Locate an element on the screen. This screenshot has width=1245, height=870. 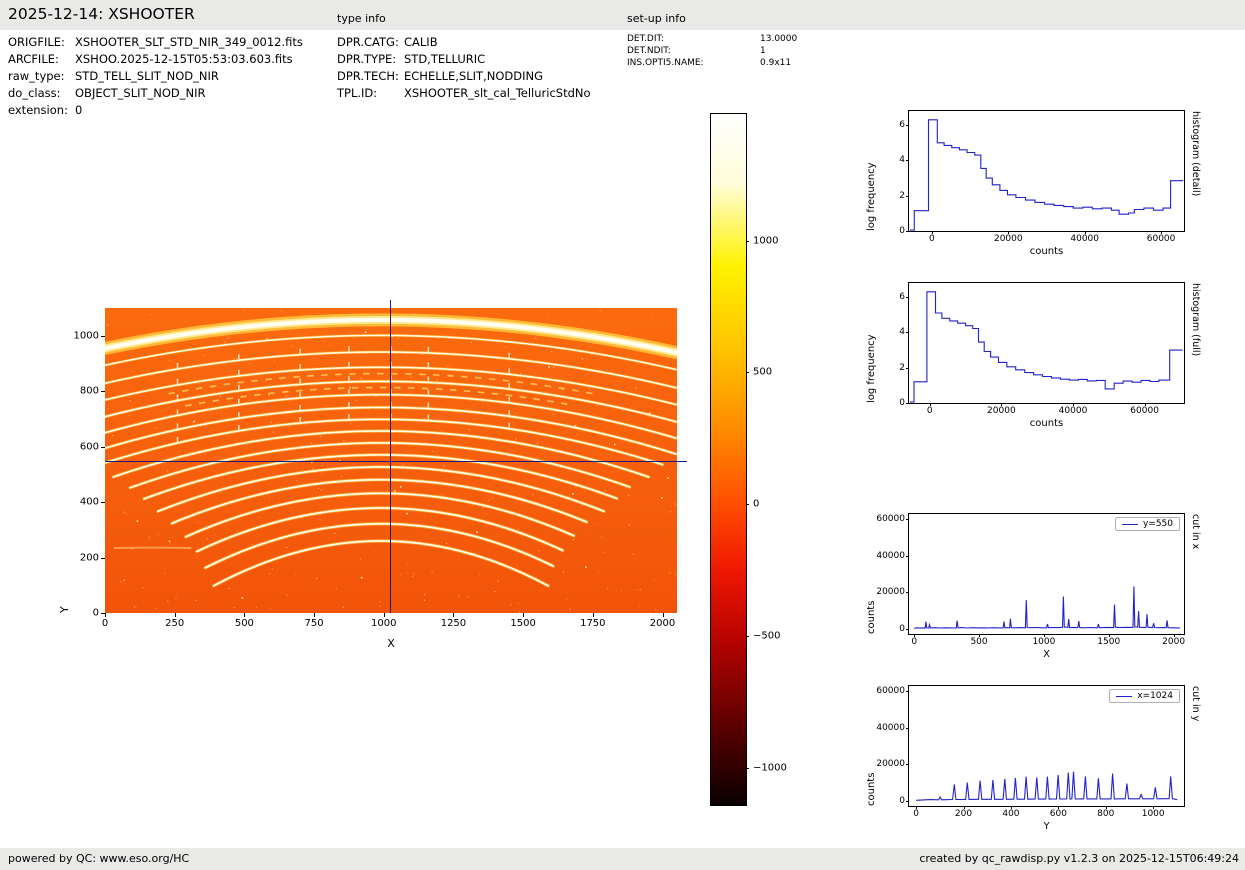
y-tick-label: 200 is located at coordinates (89, 558).